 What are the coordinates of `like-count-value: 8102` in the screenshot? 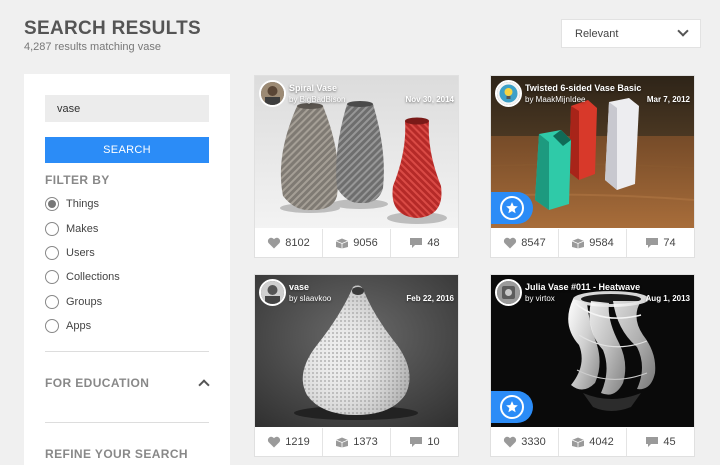 It's located at (297, 243).